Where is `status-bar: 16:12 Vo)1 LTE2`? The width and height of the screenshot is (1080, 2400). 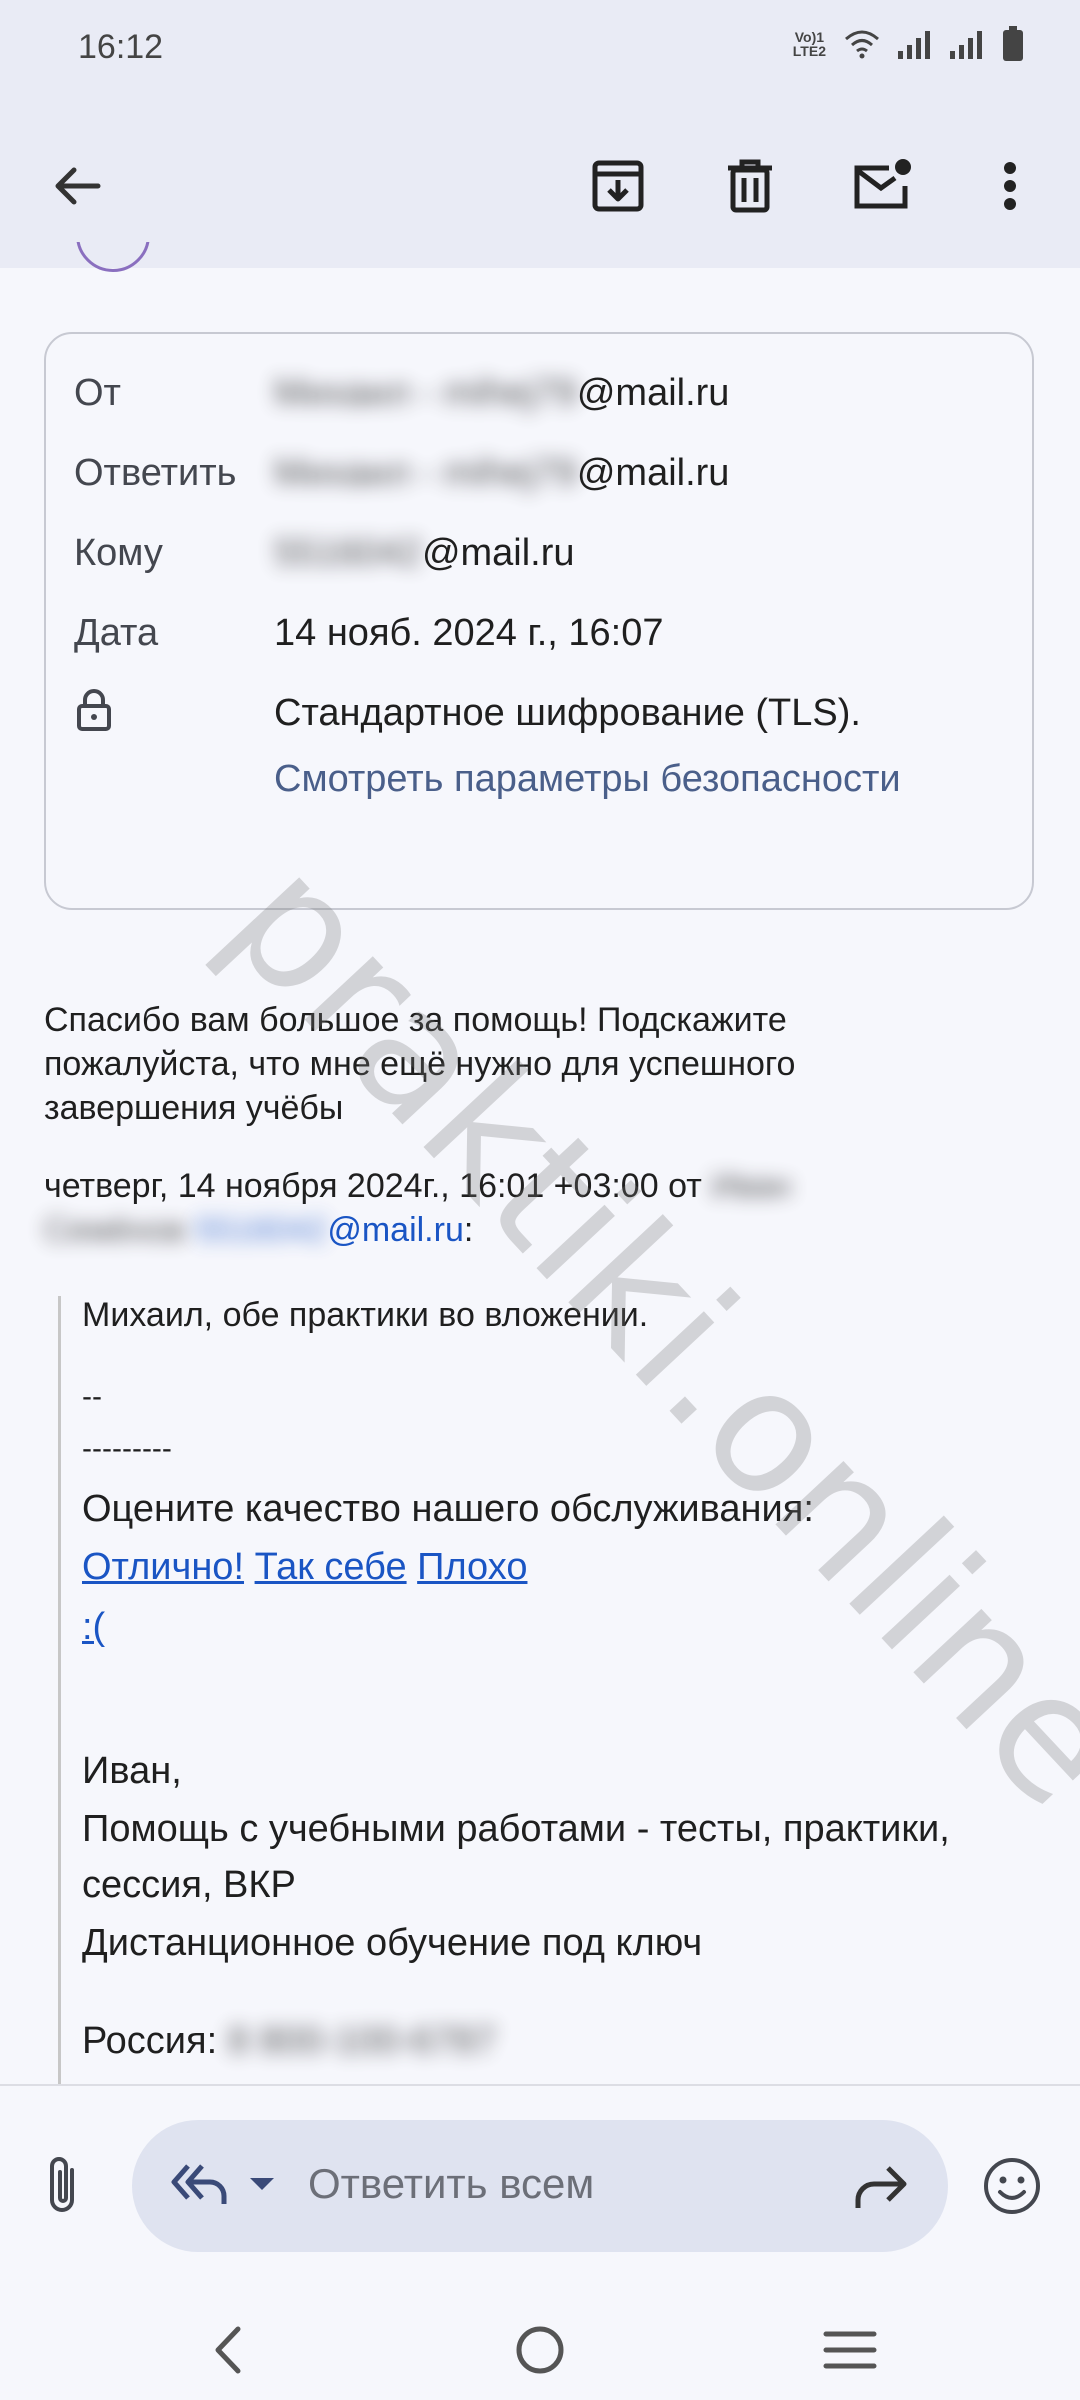 status-bar: 16:12 Vo)1 LTE2 is located at coordinates (540, 50).